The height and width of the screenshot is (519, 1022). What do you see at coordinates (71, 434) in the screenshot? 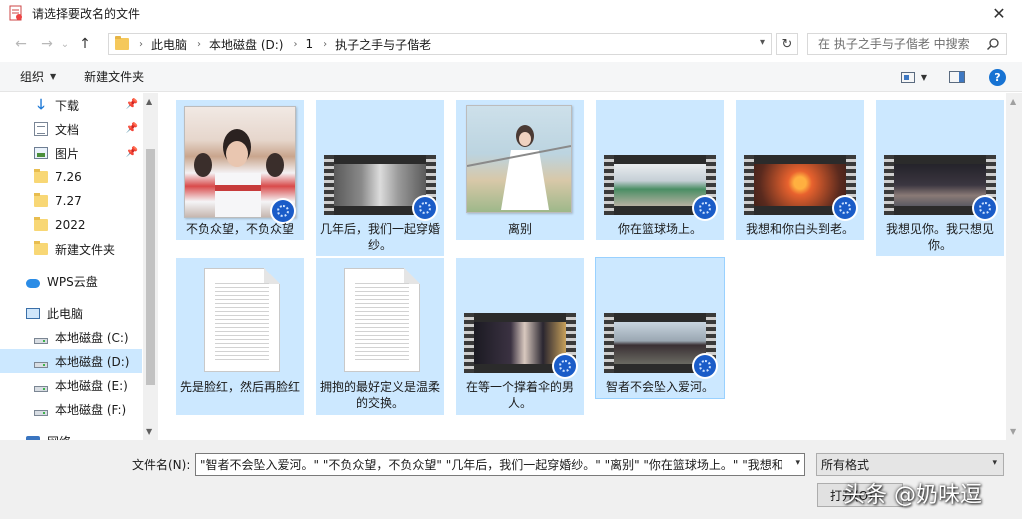
I see `sidebar-item-network: 网络` at bounding box center [71, 434].